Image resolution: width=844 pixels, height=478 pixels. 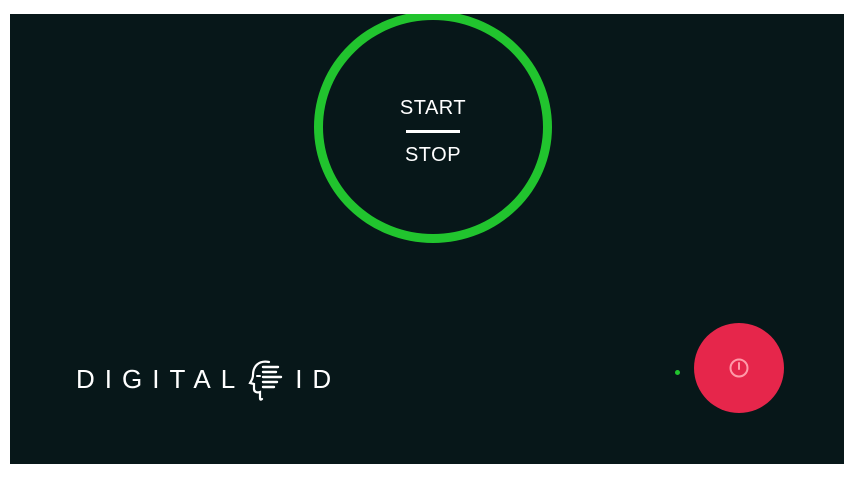 I want to click on face-scan-icon, so click(x=265, y=380).